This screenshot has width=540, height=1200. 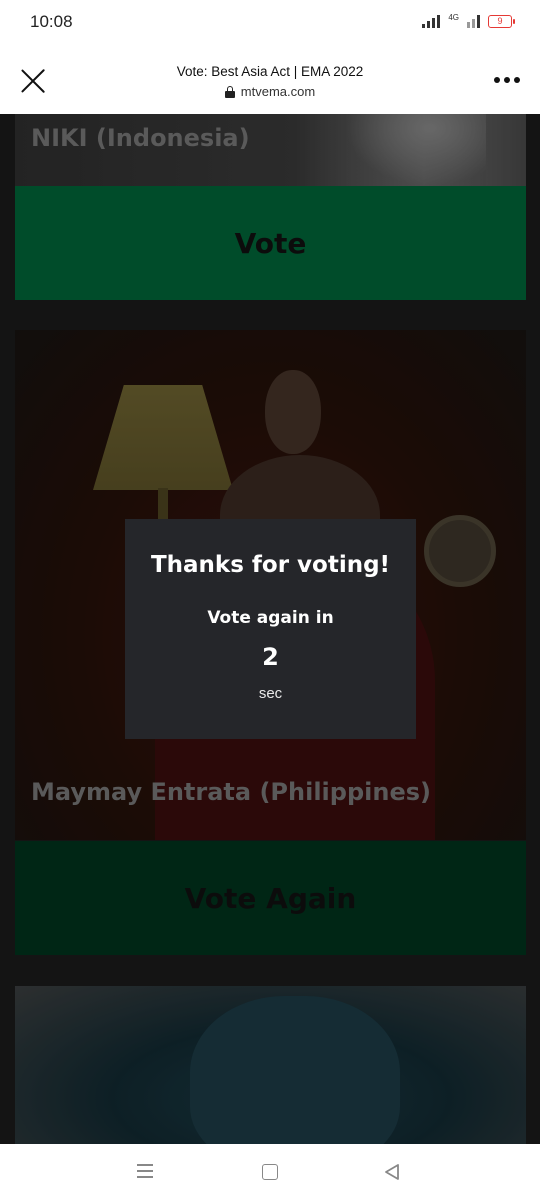 I want to click on vote-confirmation-modal: Thanks for voting! Vote again in 2 sec, so click(x=270, y=629).